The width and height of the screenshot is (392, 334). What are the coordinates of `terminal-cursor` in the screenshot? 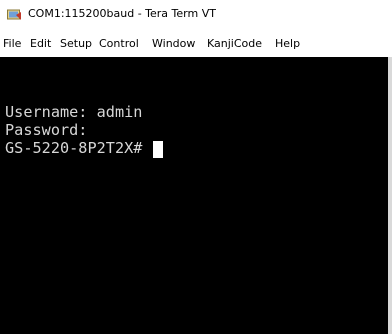 It's located at (158, 149).